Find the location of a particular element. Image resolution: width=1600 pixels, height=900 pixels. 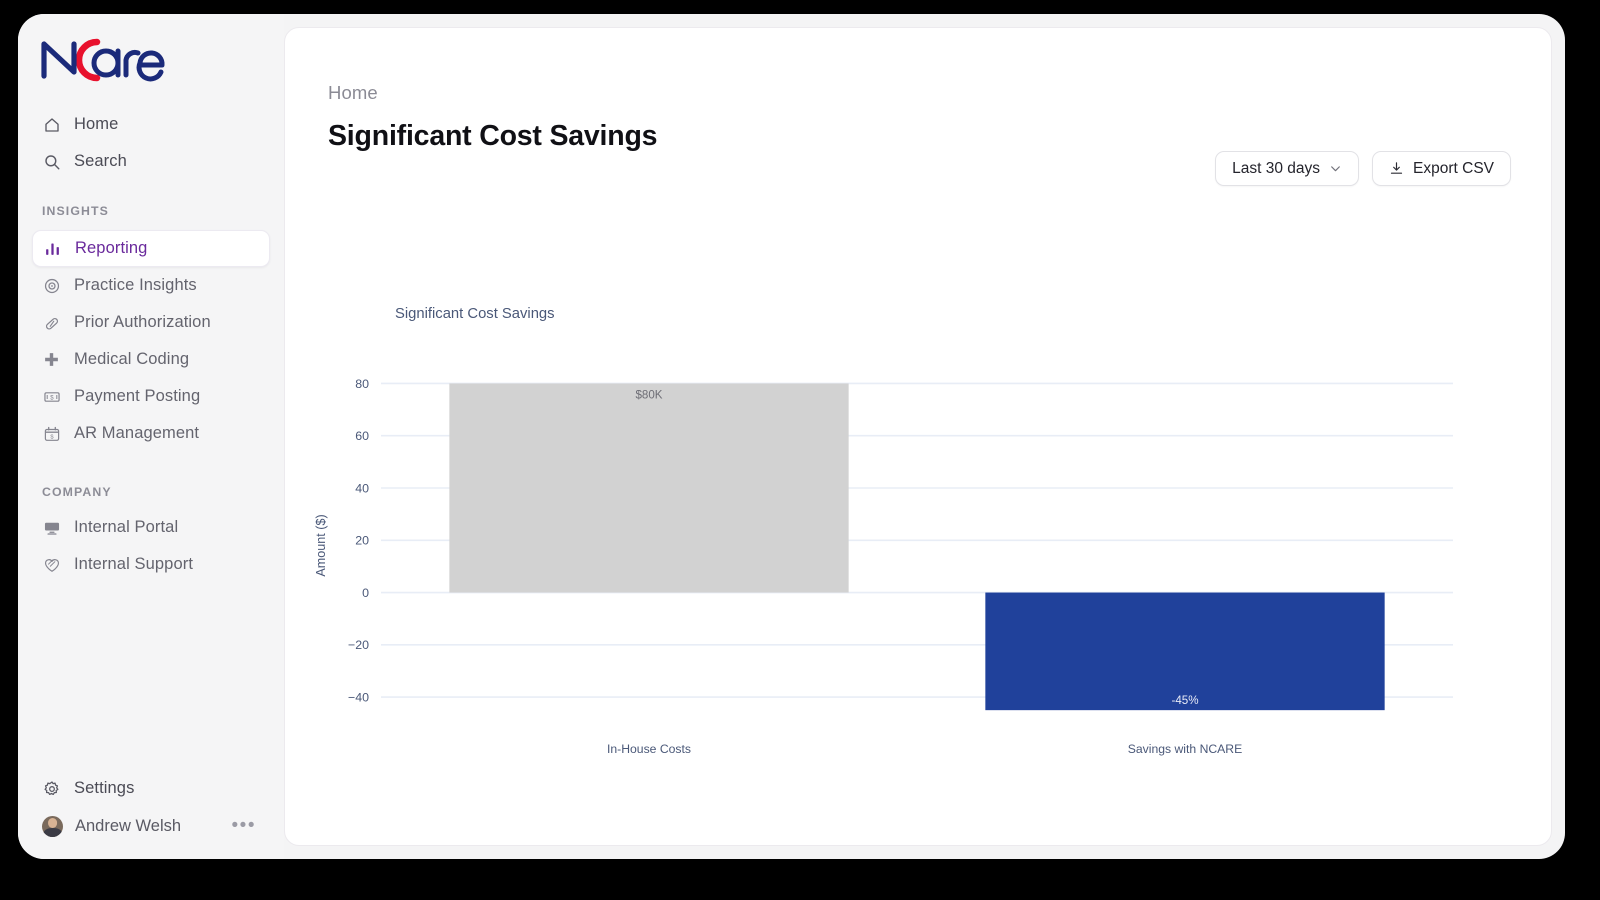

sidebar-item-label: Internal Support is located at coordinates (134, 564).